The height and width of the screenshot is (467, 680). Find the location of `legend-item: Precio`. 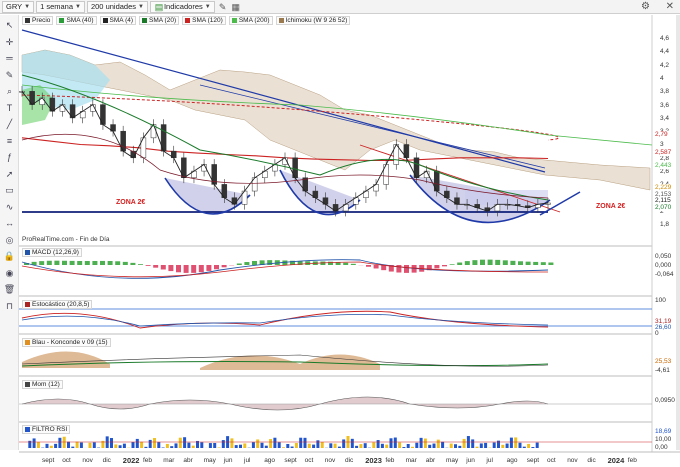

legend-item: Precio is located at coordinates (38, 20).